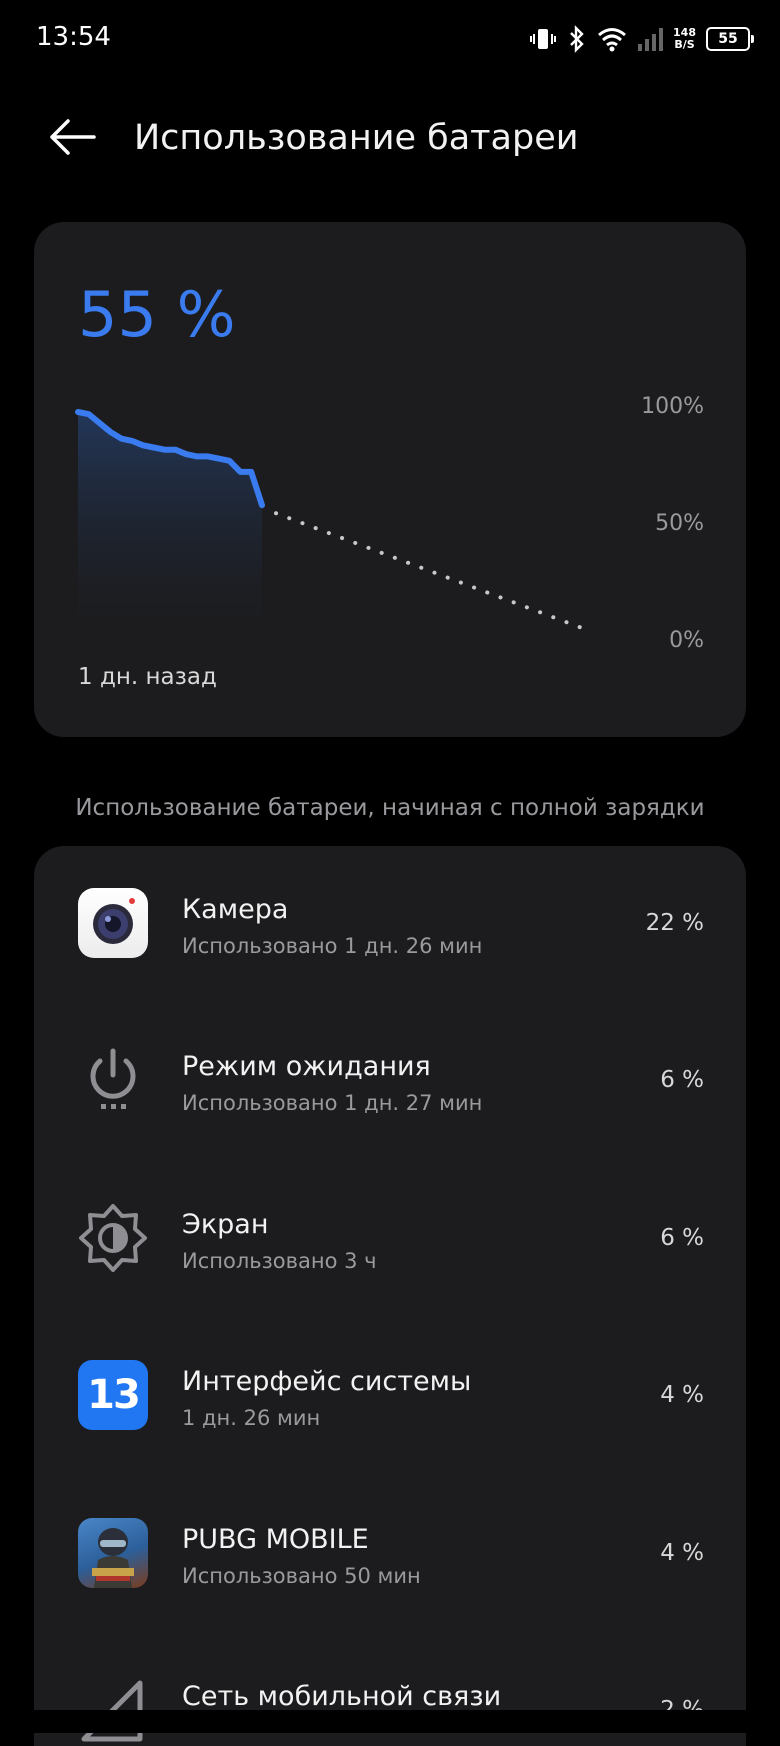 The image size is (780, 1746). I want to click on item-title: Экран, so click(225, 1224).